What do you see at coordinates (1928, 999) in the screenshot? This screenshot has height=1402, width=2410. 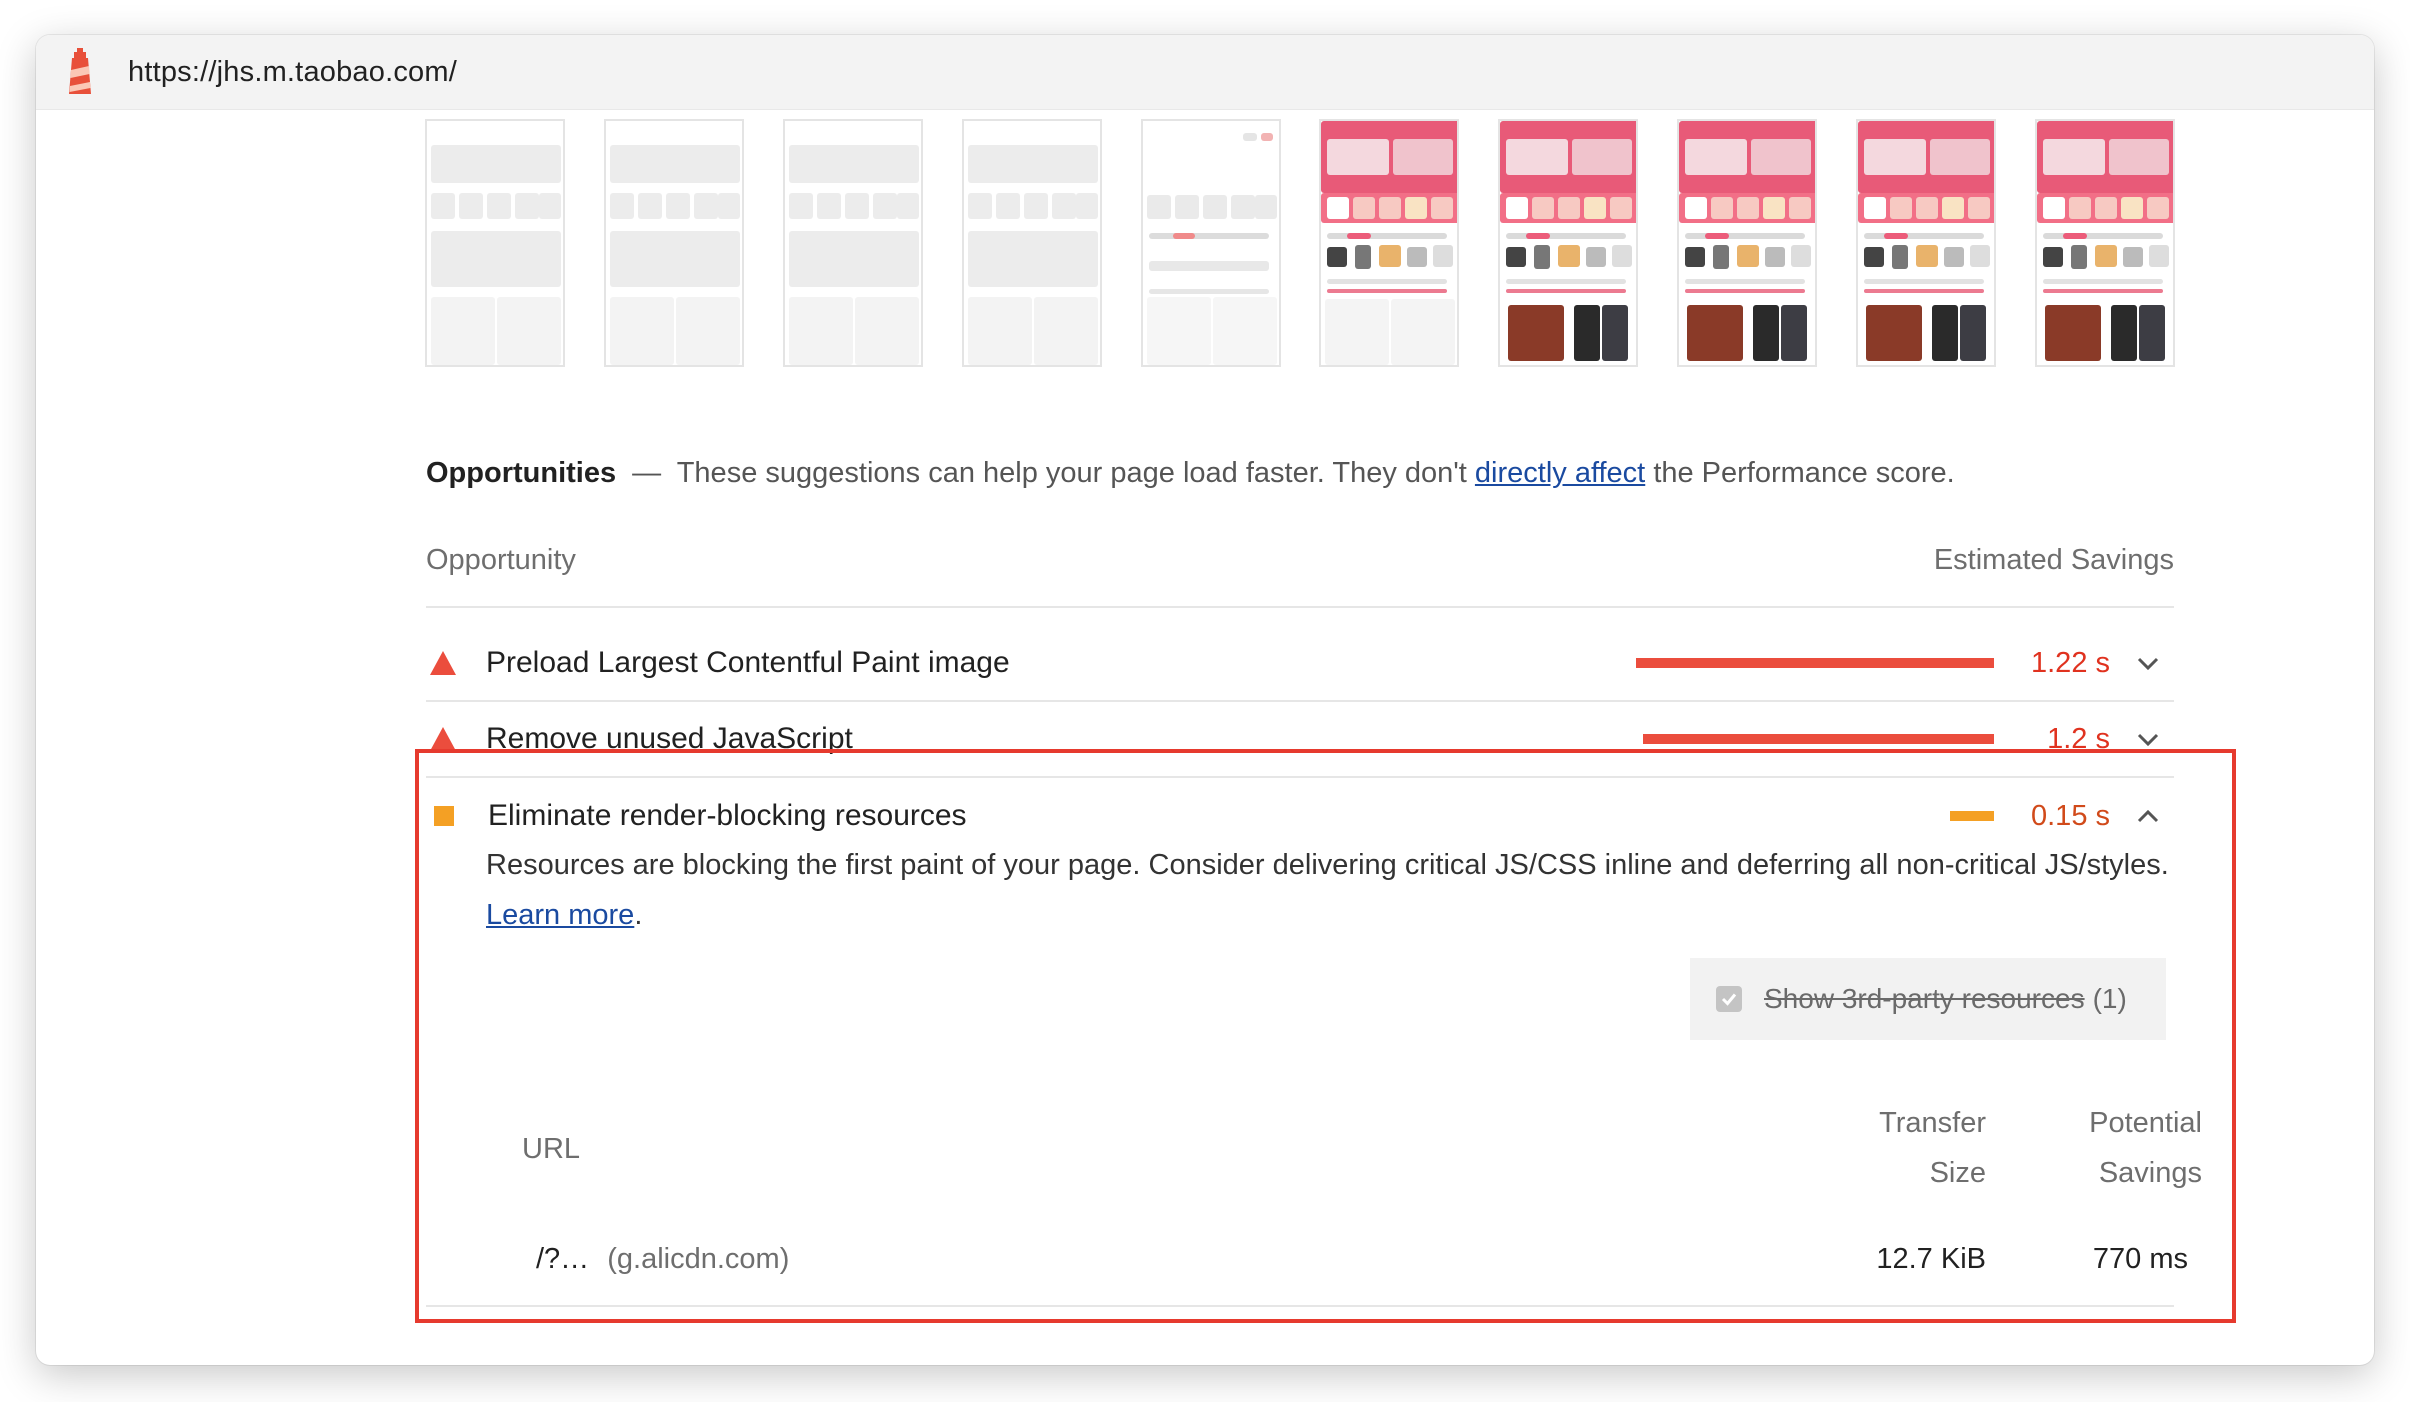 I see `third-party-filter: Show 3rd-party resources (1)` at bounding box center [1928, 999].